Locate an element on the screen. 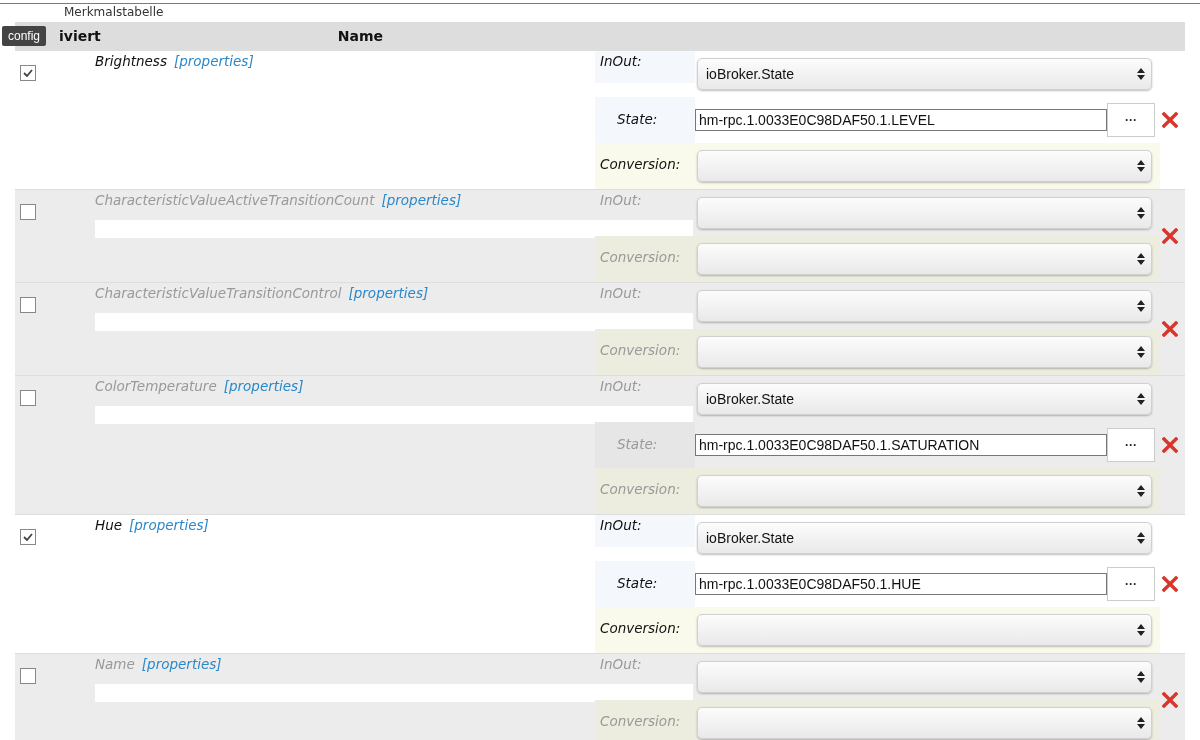 The width and height of the screenshot is (1200, 740). state-field: hm-rpc.1.0033E0C98DAF50.1.SATURATION is located at coordinates (901, 445).